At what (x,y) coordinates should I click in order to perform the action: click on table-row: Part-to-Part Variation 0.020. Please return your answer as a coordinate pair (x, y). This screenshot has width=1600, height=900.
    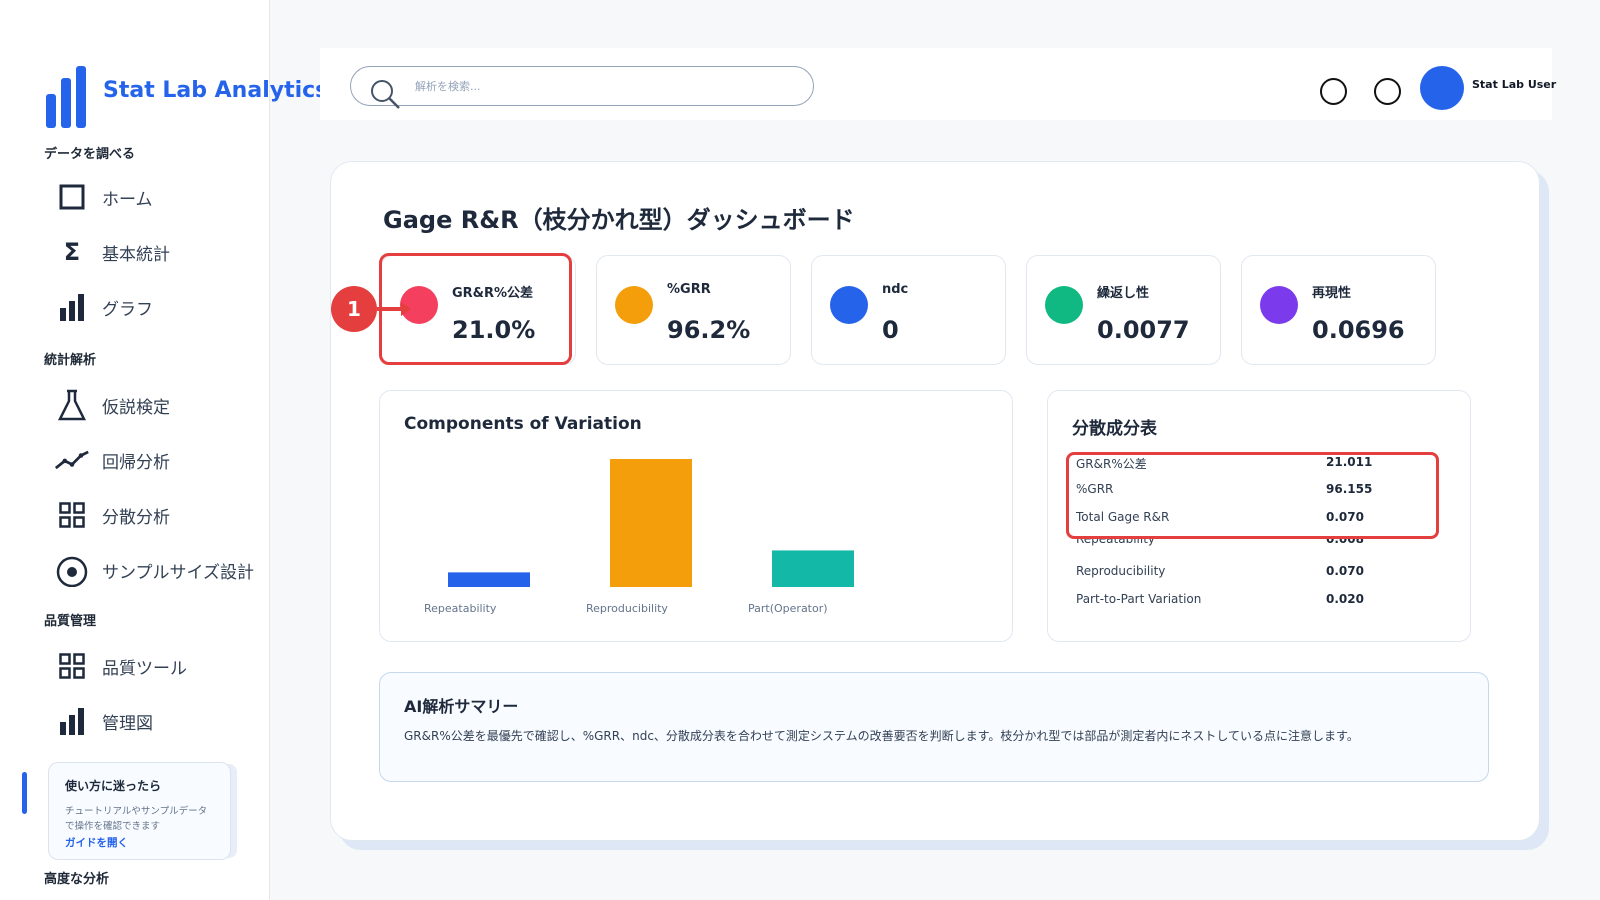
    Looking at the image, I should click on (1246, 602).